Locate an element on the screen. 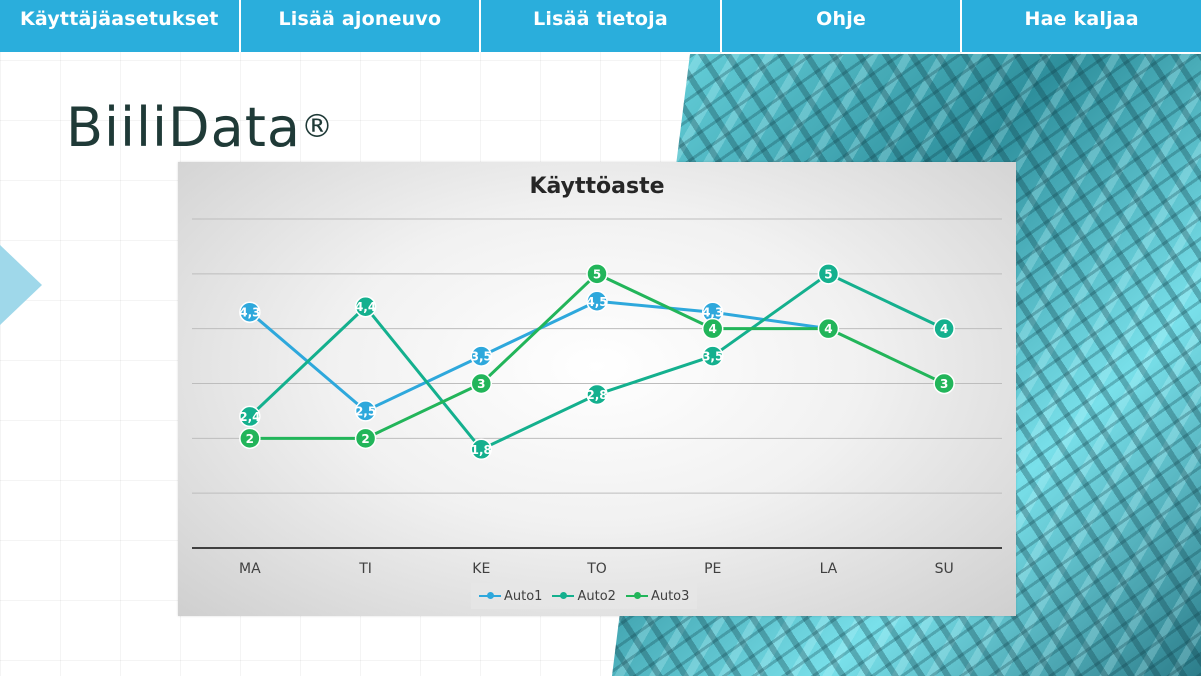 The image size is (1201, 676). menu-item-label: Hae kaljaa is located at coordinates (1081, 19).